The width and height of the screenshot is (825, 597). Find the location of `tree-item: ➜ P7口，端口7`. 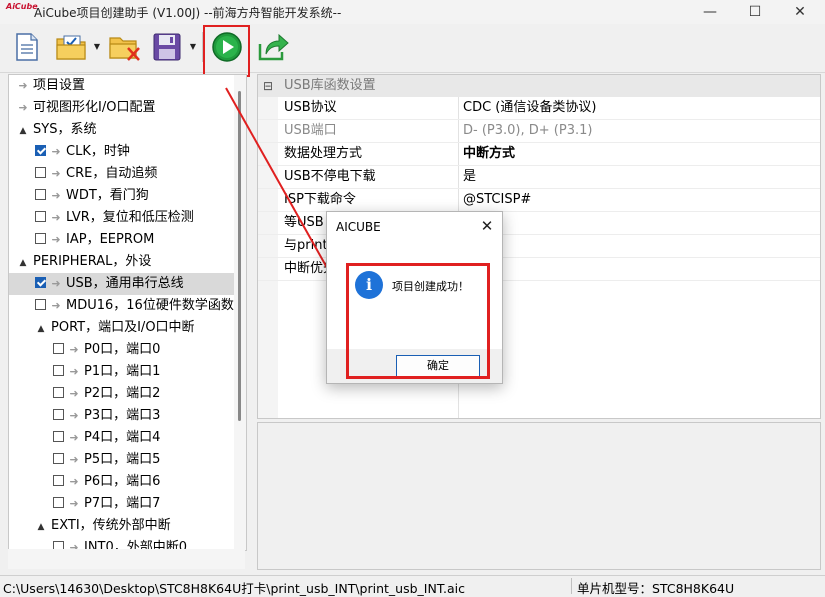

tree-item: ➜ P7口，端口7 is located at coordinates (127, 504).